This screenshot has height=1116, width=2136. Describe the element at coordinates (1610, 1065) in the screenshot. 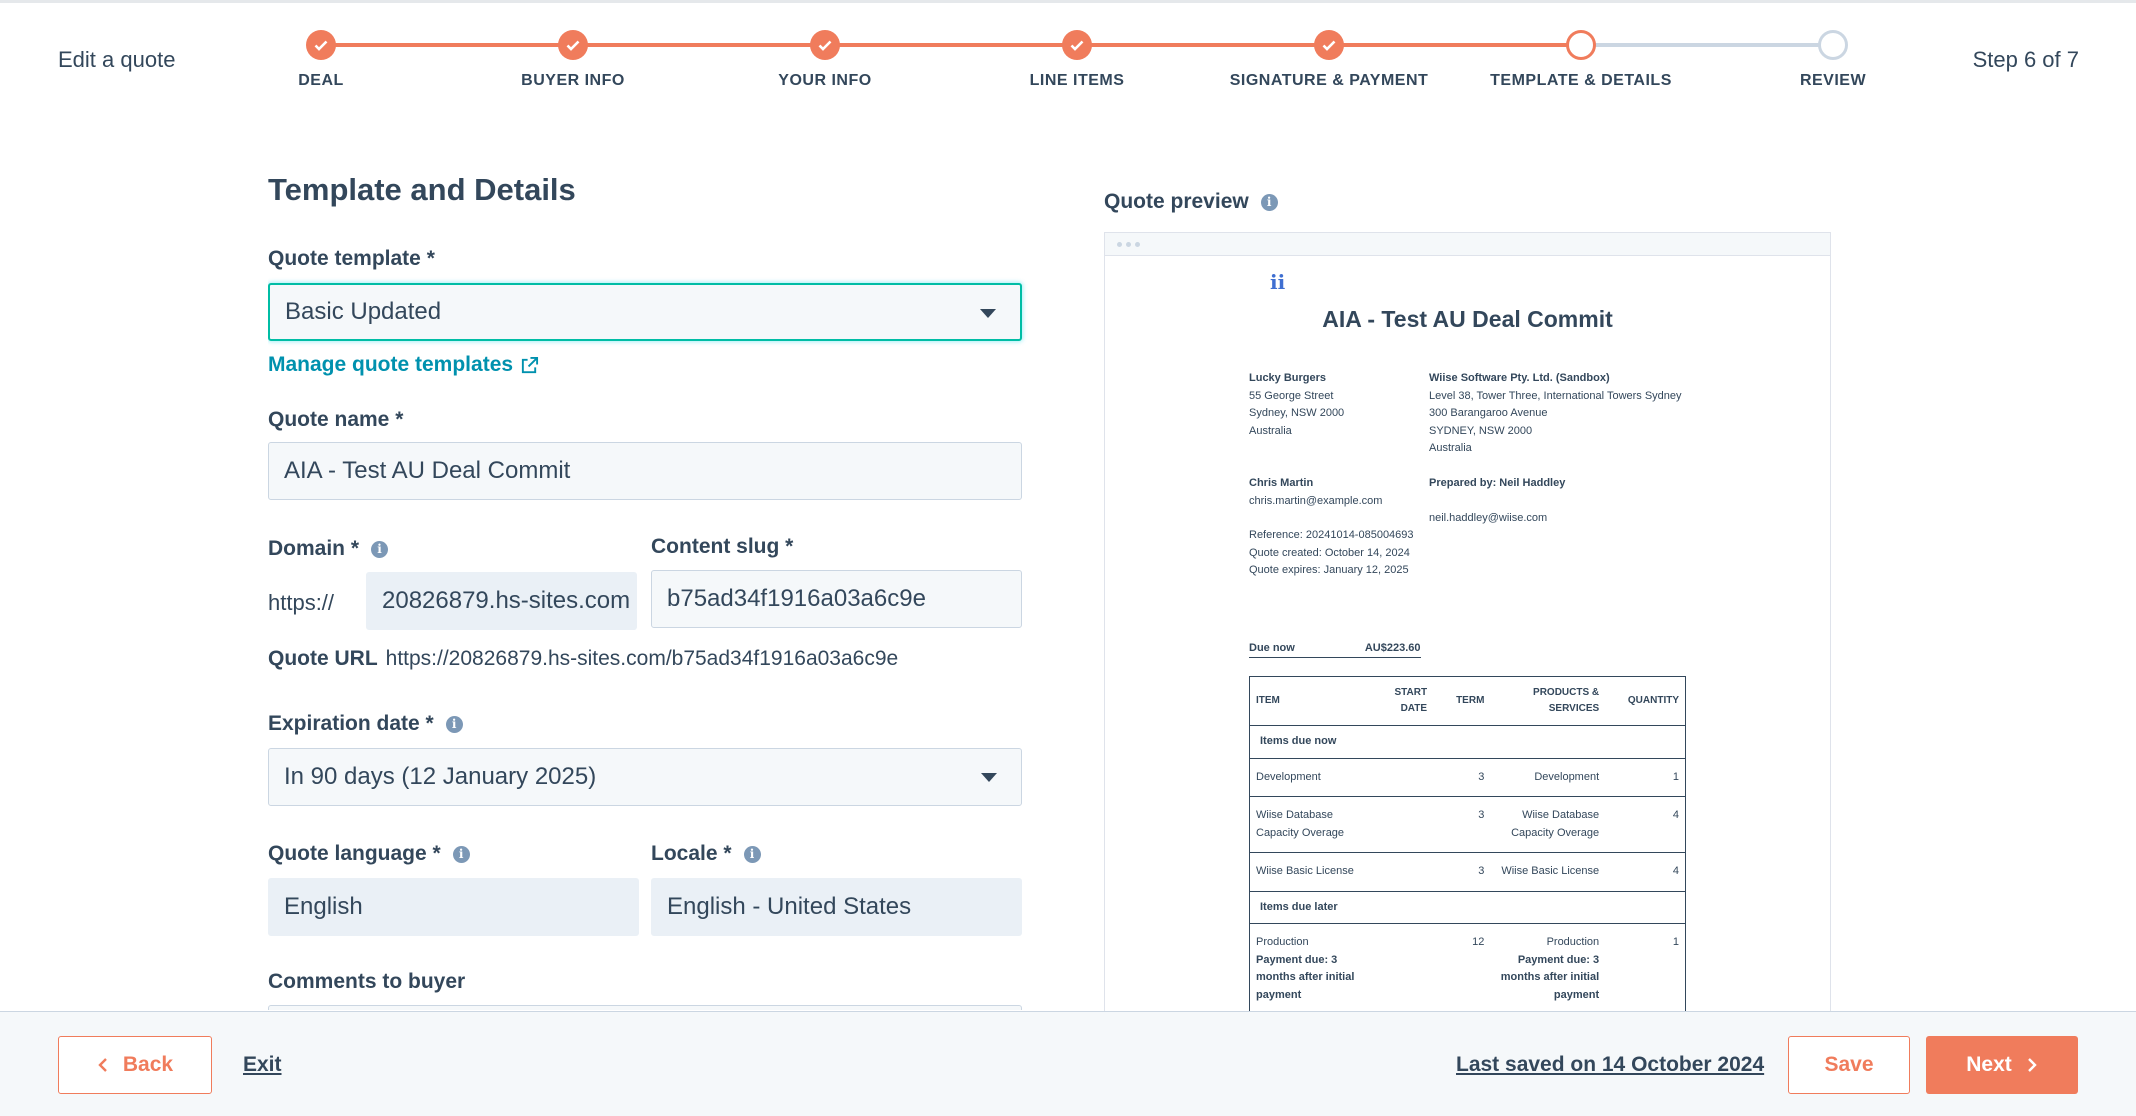

I see `last-saved-link: Last saved on 14 October 2024` at that location.